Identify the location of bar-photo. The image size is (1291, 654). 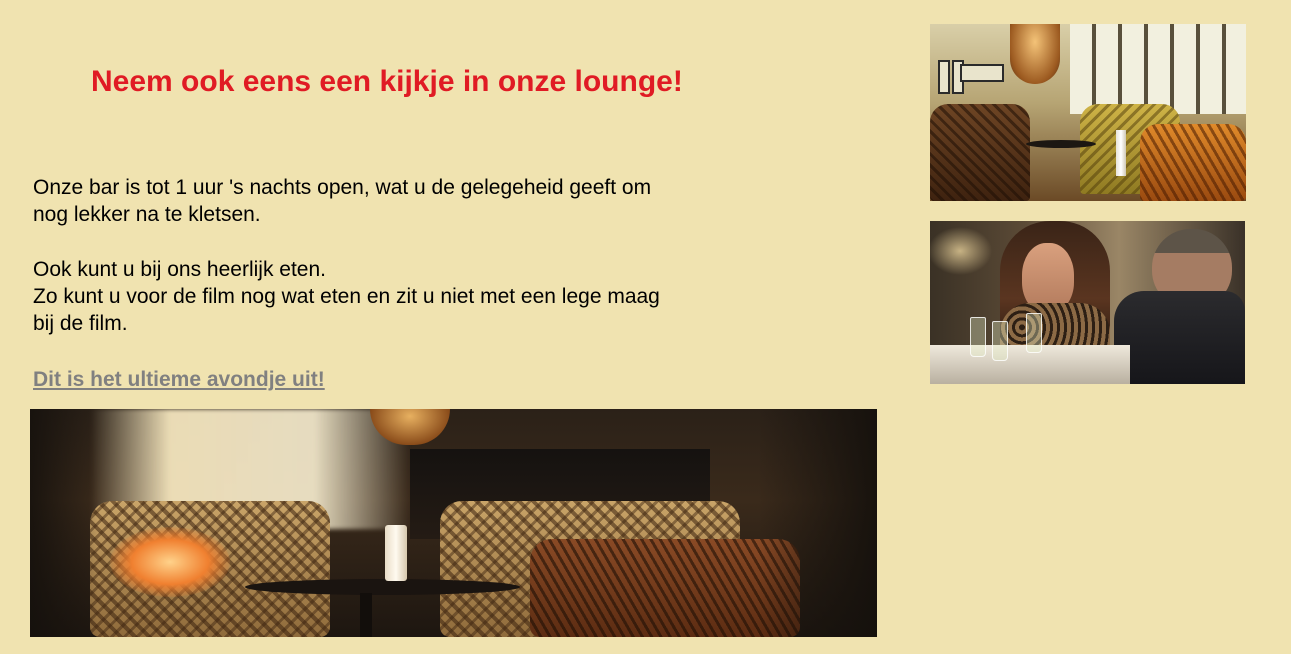
(1088, 112).